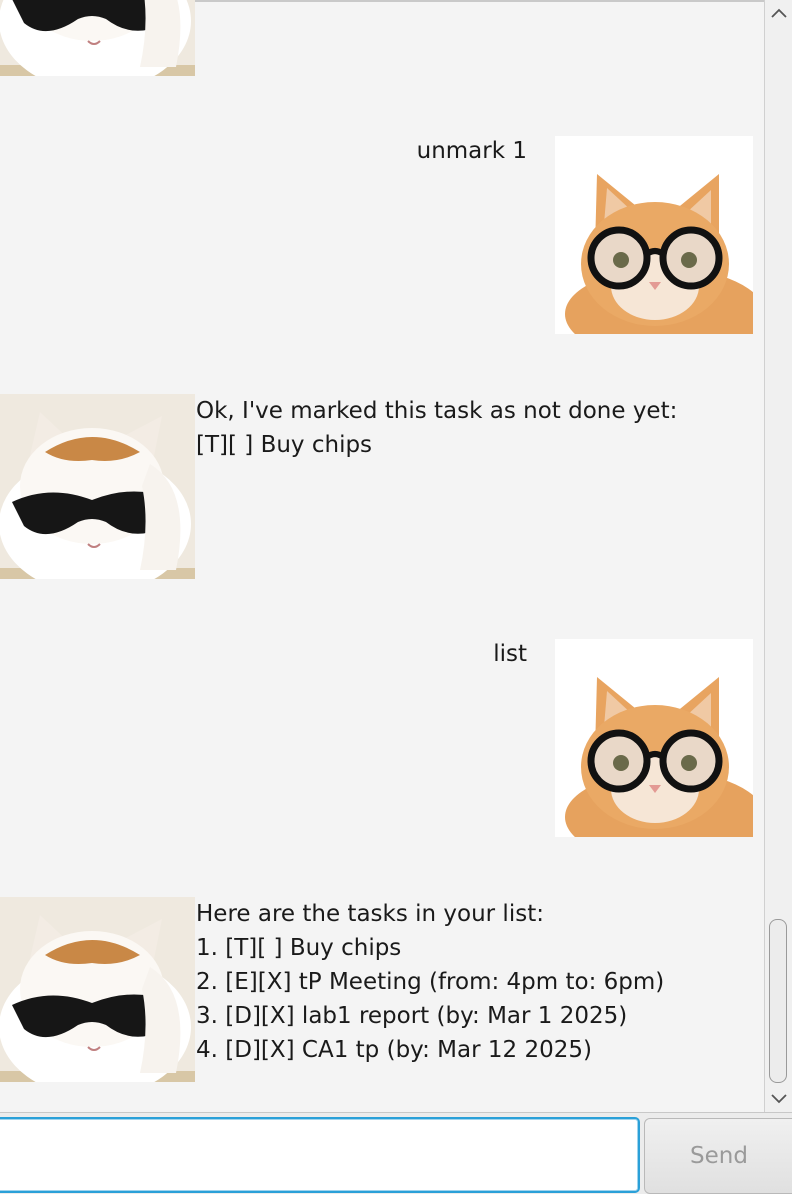 Image resolution: width=792 pixels, height=1194 pixels. I want to click on scroll-up-button, so click(778, 13).